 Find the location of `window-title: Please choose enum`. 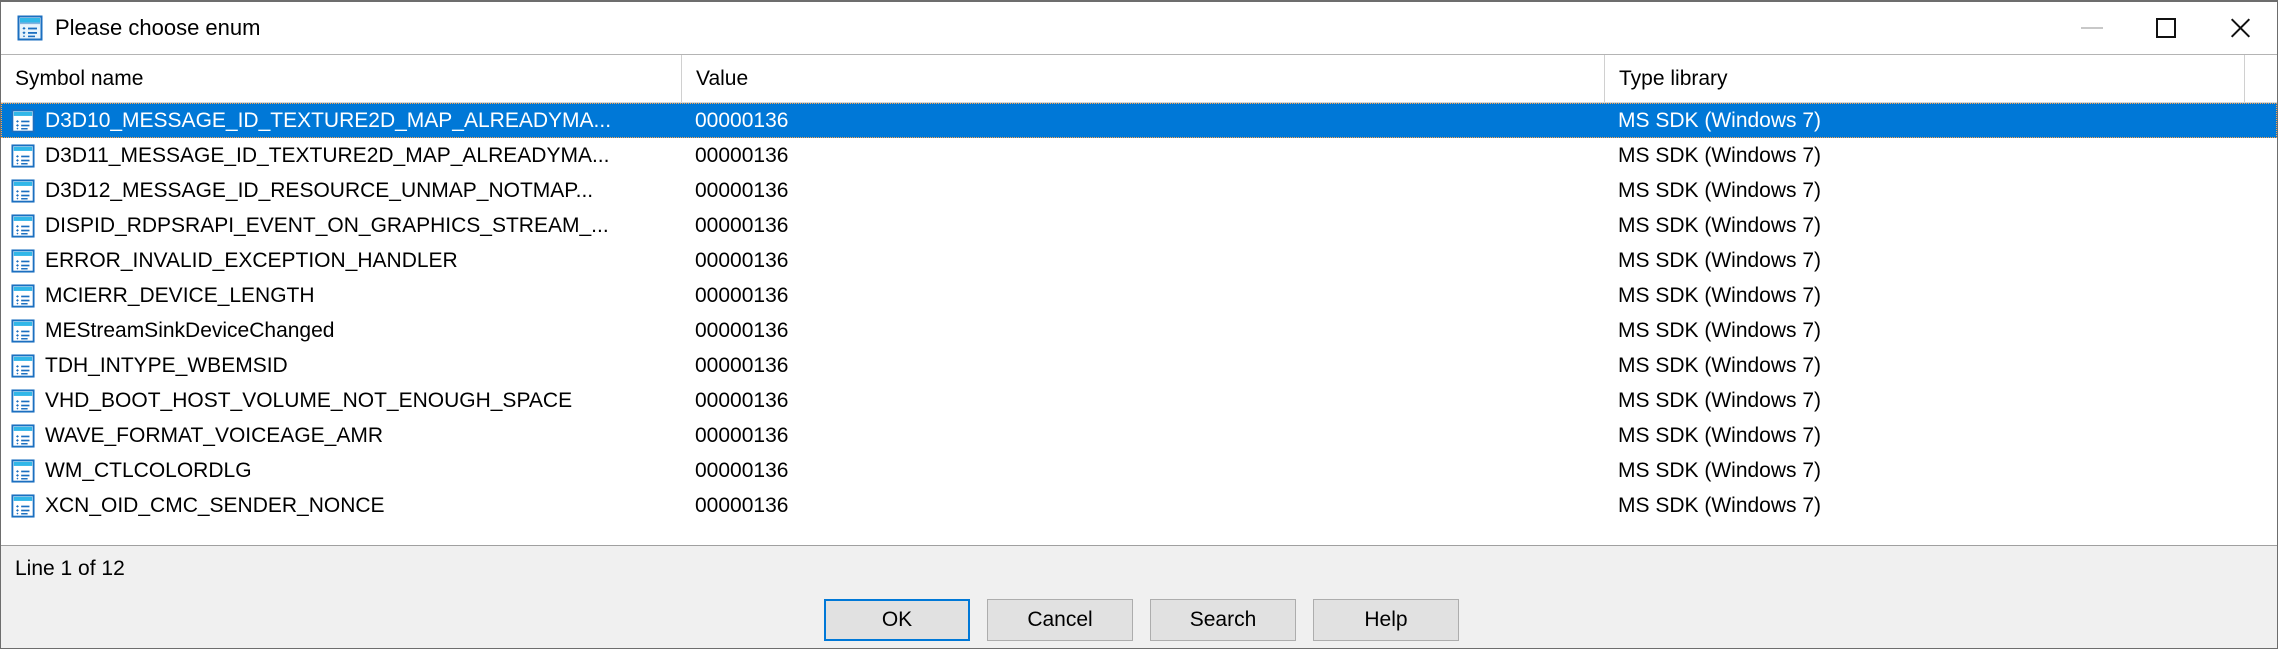

window-title: Please choose enum is located at coordinates (158, 27).